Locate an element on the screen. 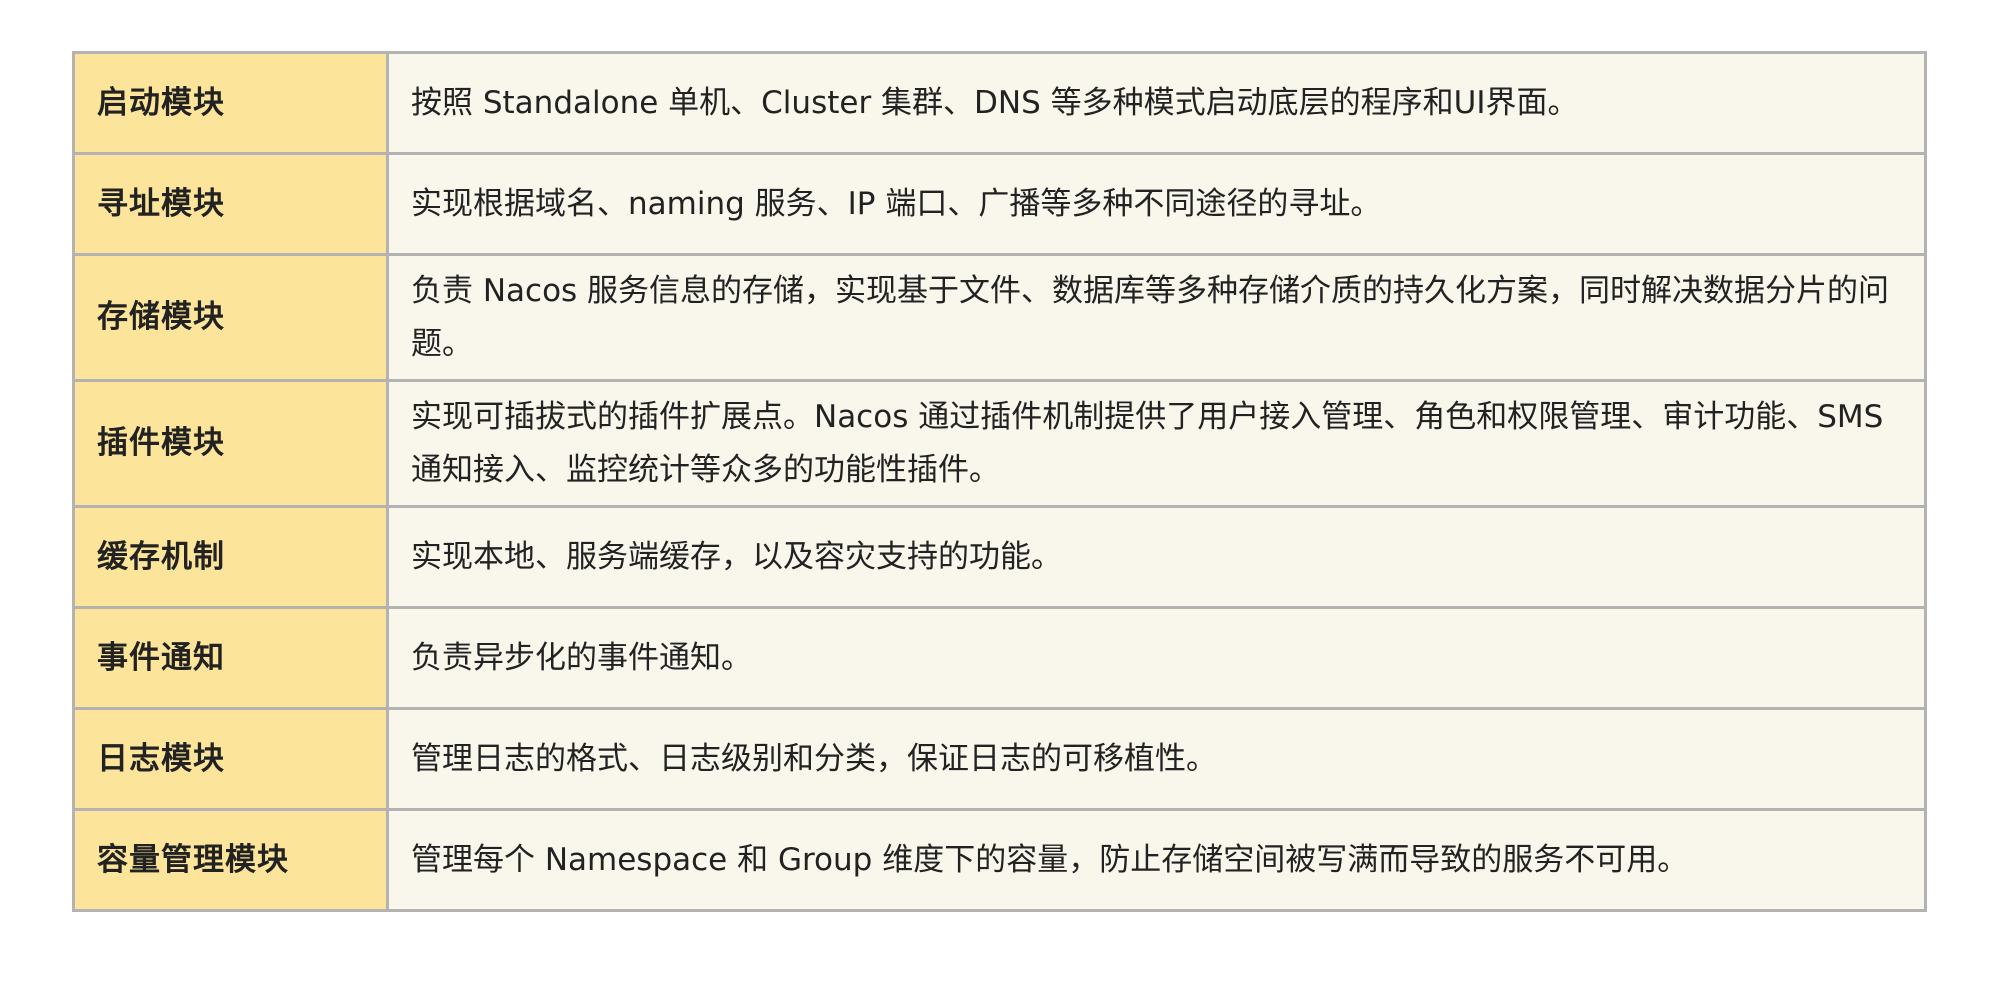 The height and width of the screenshot is (984, 2000). module-description-cell: 管理日志的格式、日志级别和分类，保证日志的可移植性。 is located at coordinates (1156, 759).